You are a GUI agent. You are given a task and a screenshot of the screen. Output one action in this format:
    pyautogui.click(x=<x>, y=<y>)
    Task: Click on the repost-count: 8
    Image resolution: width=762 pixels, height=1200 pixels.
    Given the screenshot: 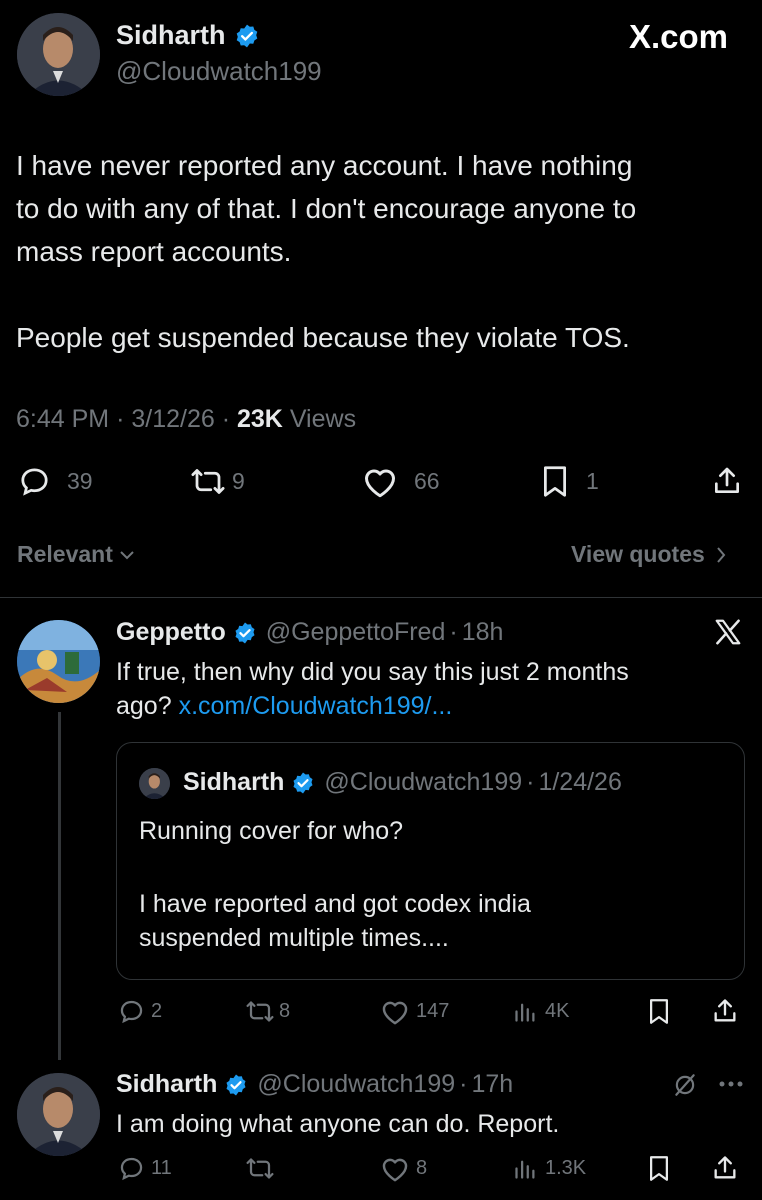 What is the action you would take?
    pyautogui.click(x=285, y=1011)
    